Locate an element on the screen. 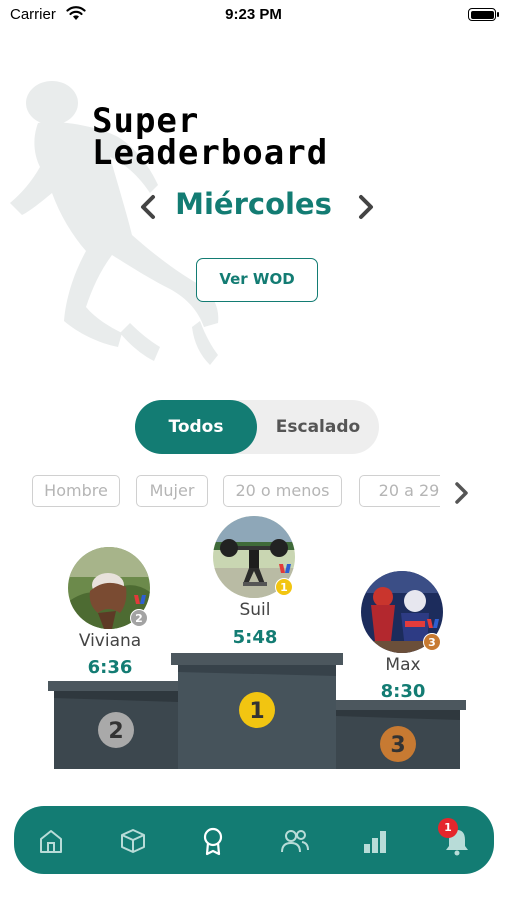 Image resolution: width=507 pixels, height=900 pixels. stats-icon is located at coordinates (375, 841).